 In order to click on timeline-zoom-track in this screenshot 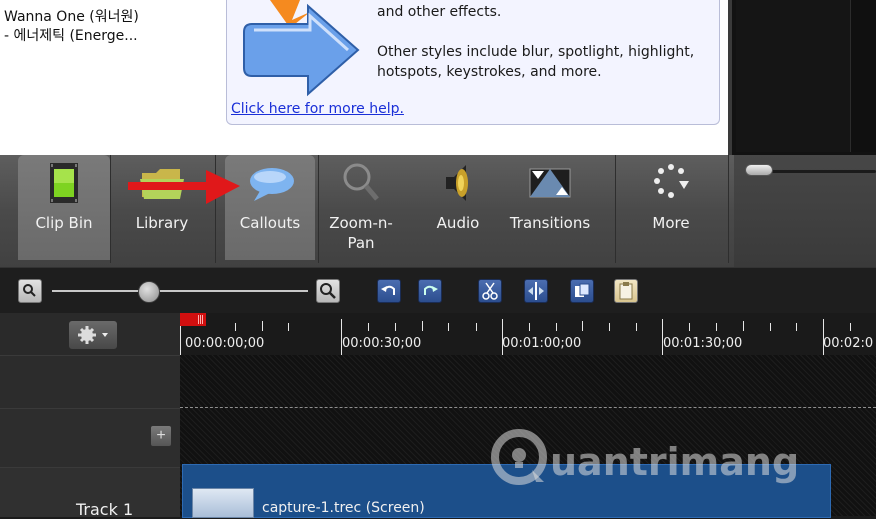, I will do `click(180, 291)`.